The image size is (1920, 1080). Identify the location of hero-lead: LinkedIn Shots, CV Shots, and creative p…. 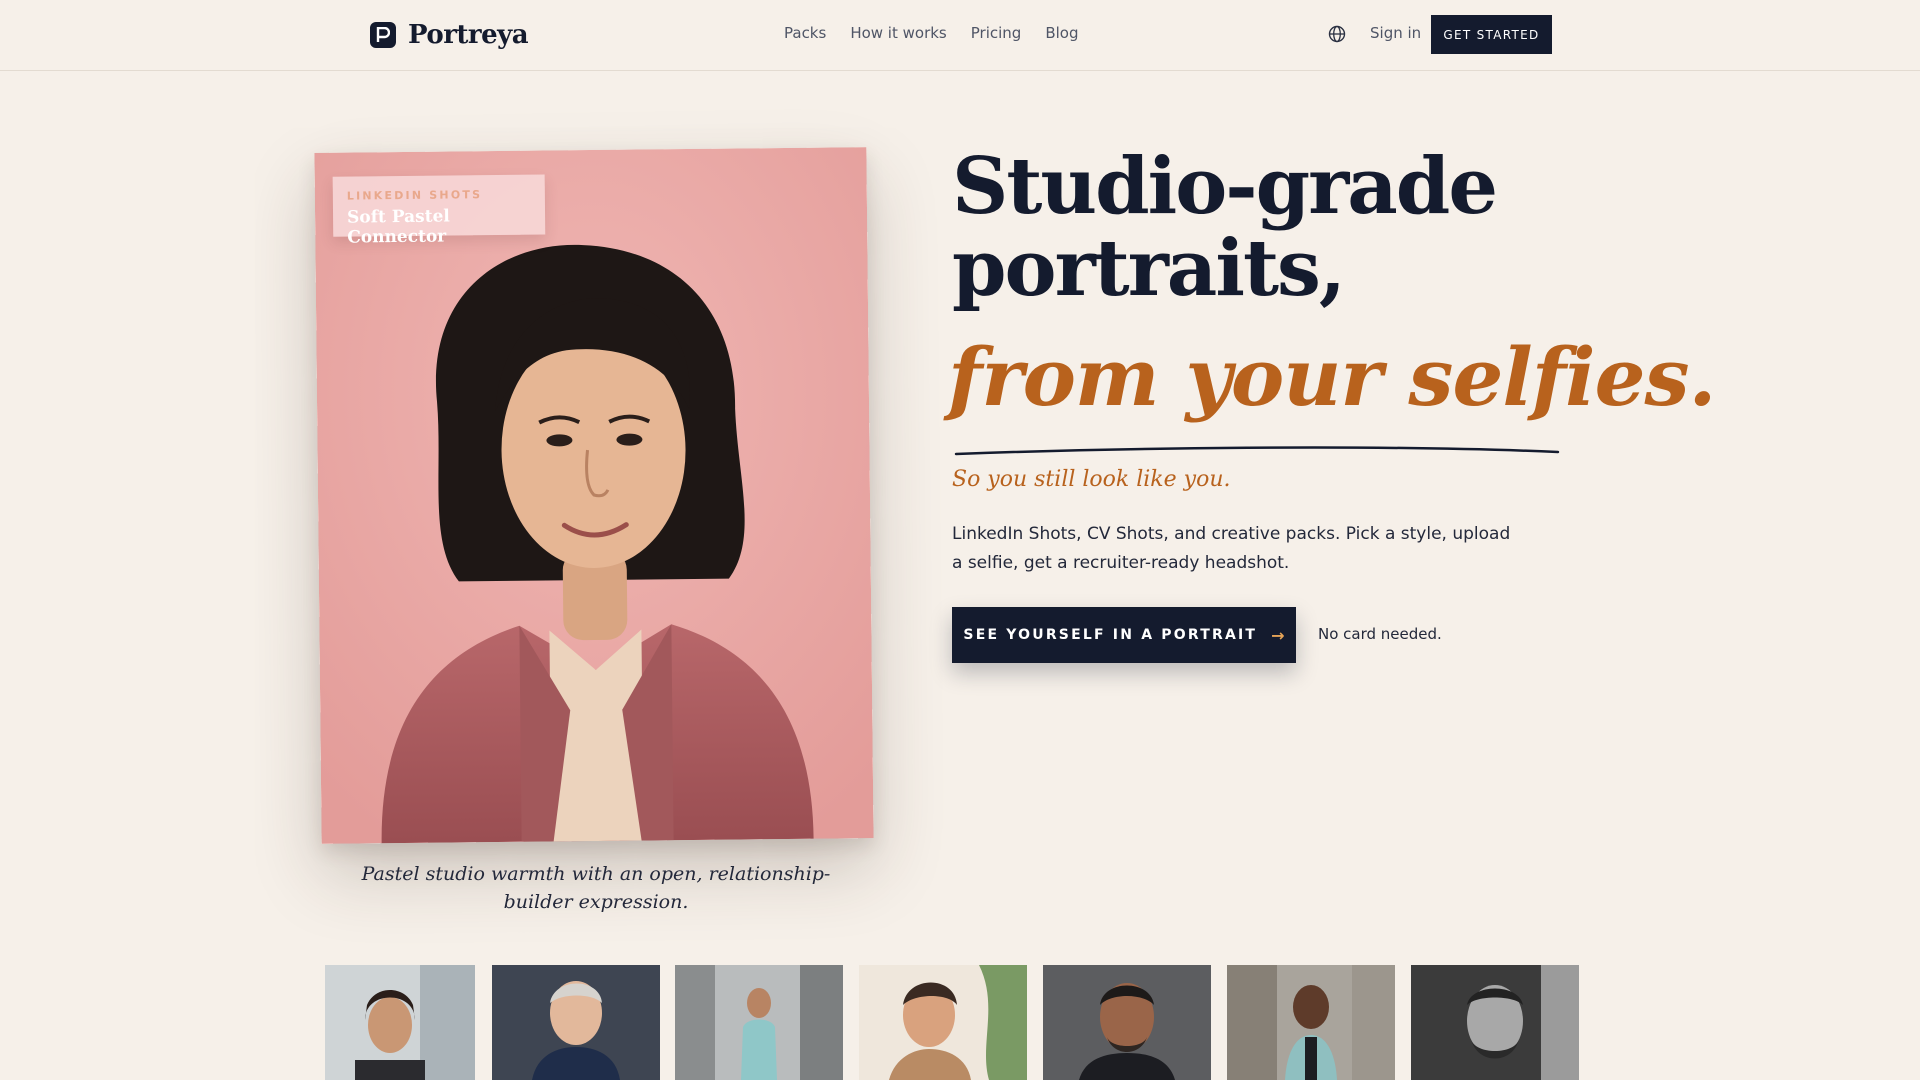
(1231, 548).